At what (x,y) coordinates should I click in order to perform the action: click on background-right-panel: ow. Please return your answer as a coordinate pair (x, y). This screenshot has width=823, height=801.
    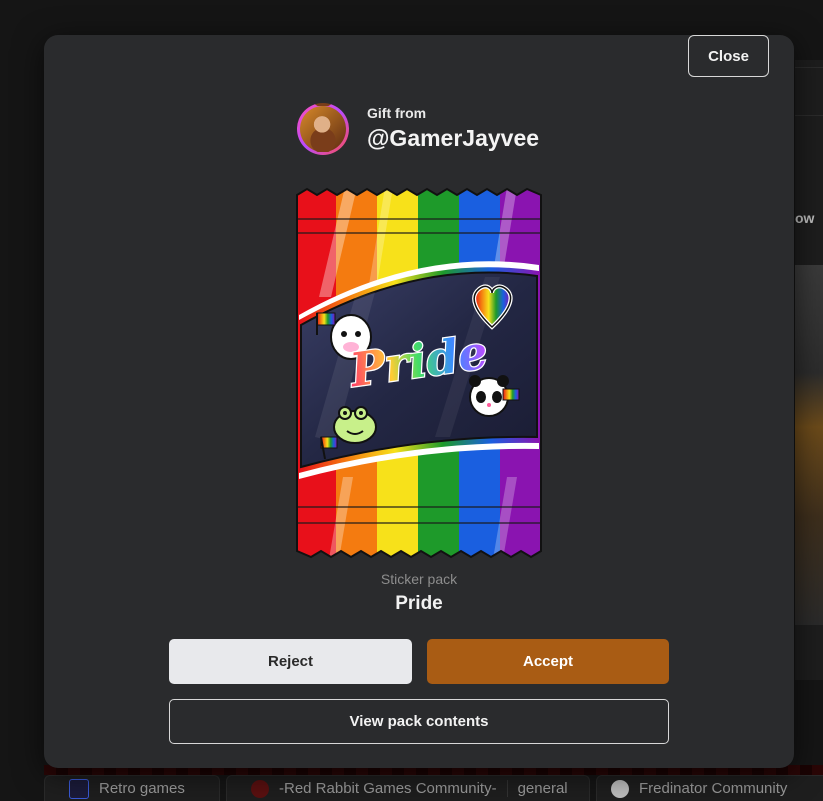
    Looking at the image, I should click on (809, 370).